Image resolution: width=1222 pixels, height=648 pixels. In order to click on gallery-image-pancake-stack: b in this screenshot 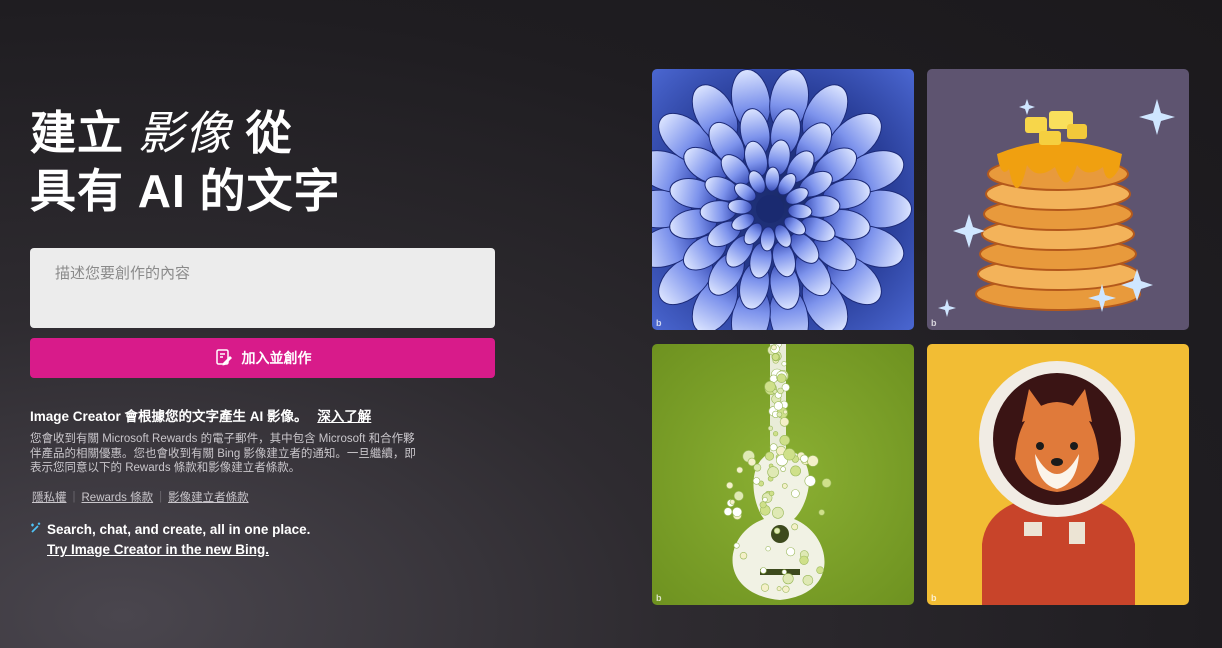, I will do `click(1058, 199)`.